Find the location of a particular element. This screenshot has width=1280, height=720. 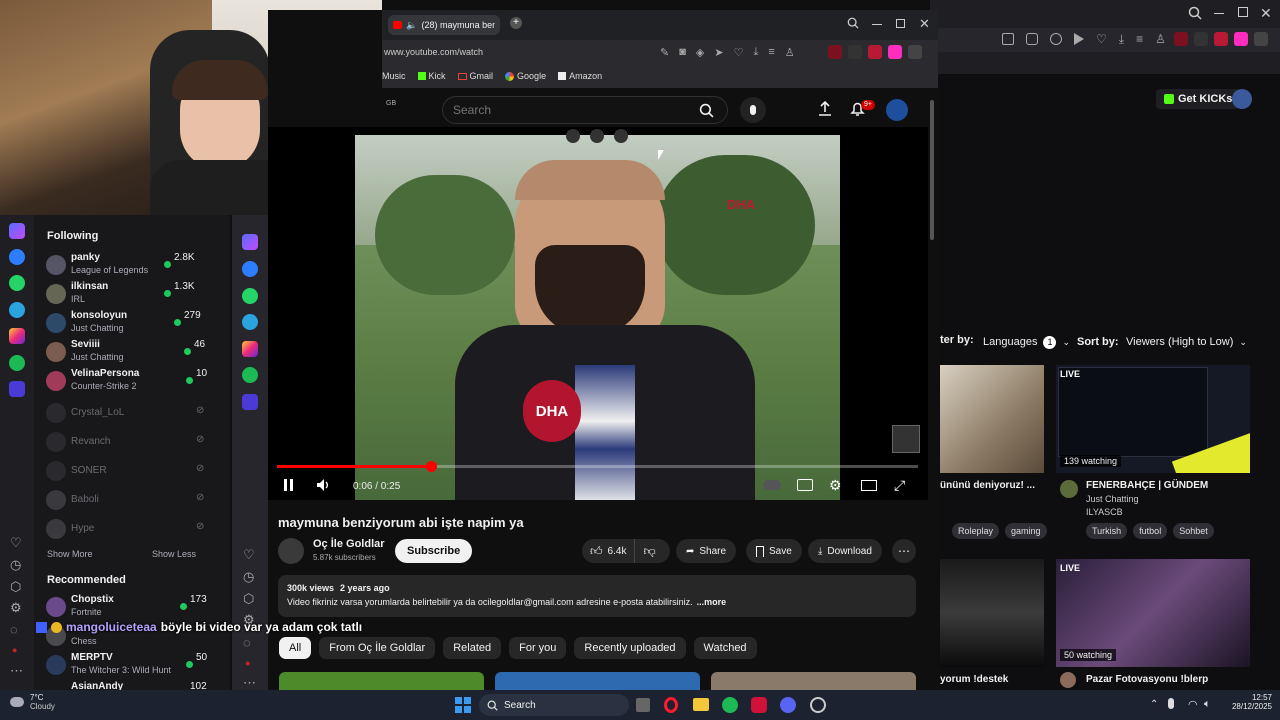

whatsapp-icon is located at coordinates (250, 296).